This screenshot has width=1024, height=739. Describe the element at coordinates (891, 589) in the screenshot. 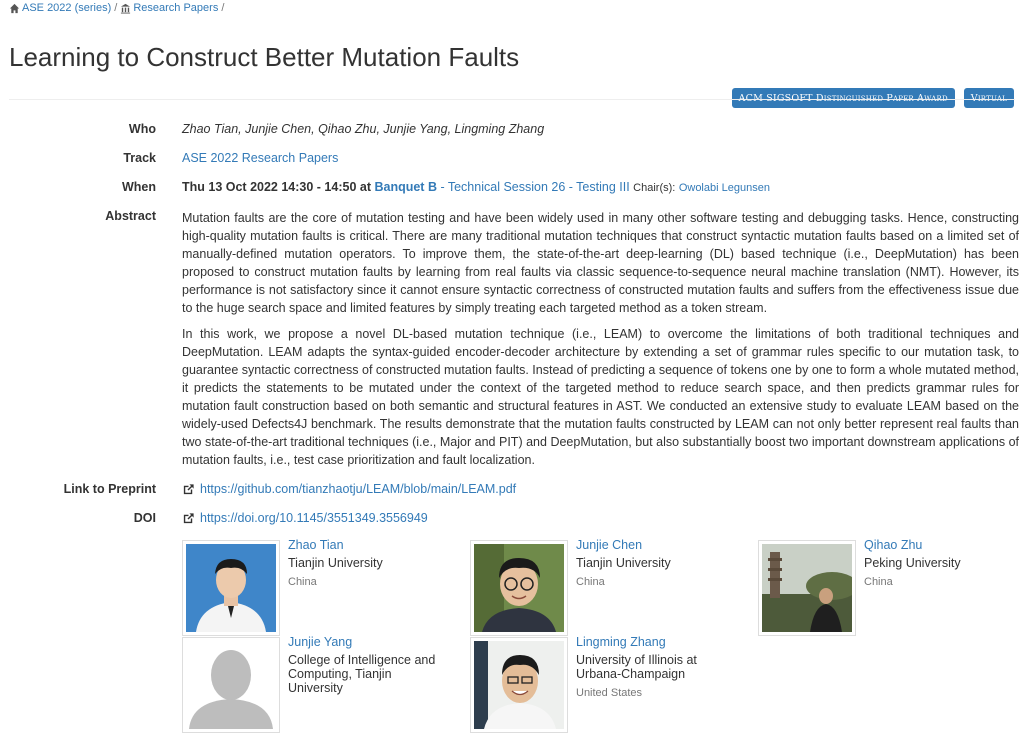

I see `person-card: Qihao Zhu Peking University China` at that location.